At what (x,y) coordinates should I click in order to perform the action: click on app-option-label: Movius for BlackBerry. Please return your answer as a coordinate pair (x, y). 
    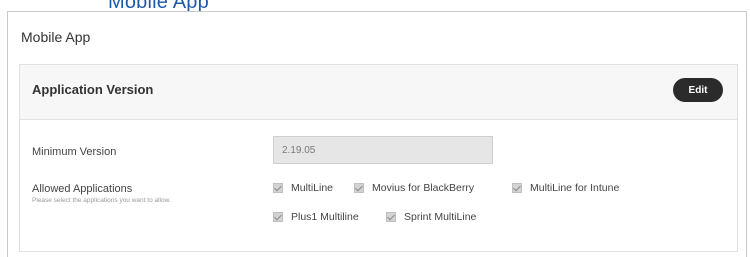
    Looking at the image, I should click on (423, 188).